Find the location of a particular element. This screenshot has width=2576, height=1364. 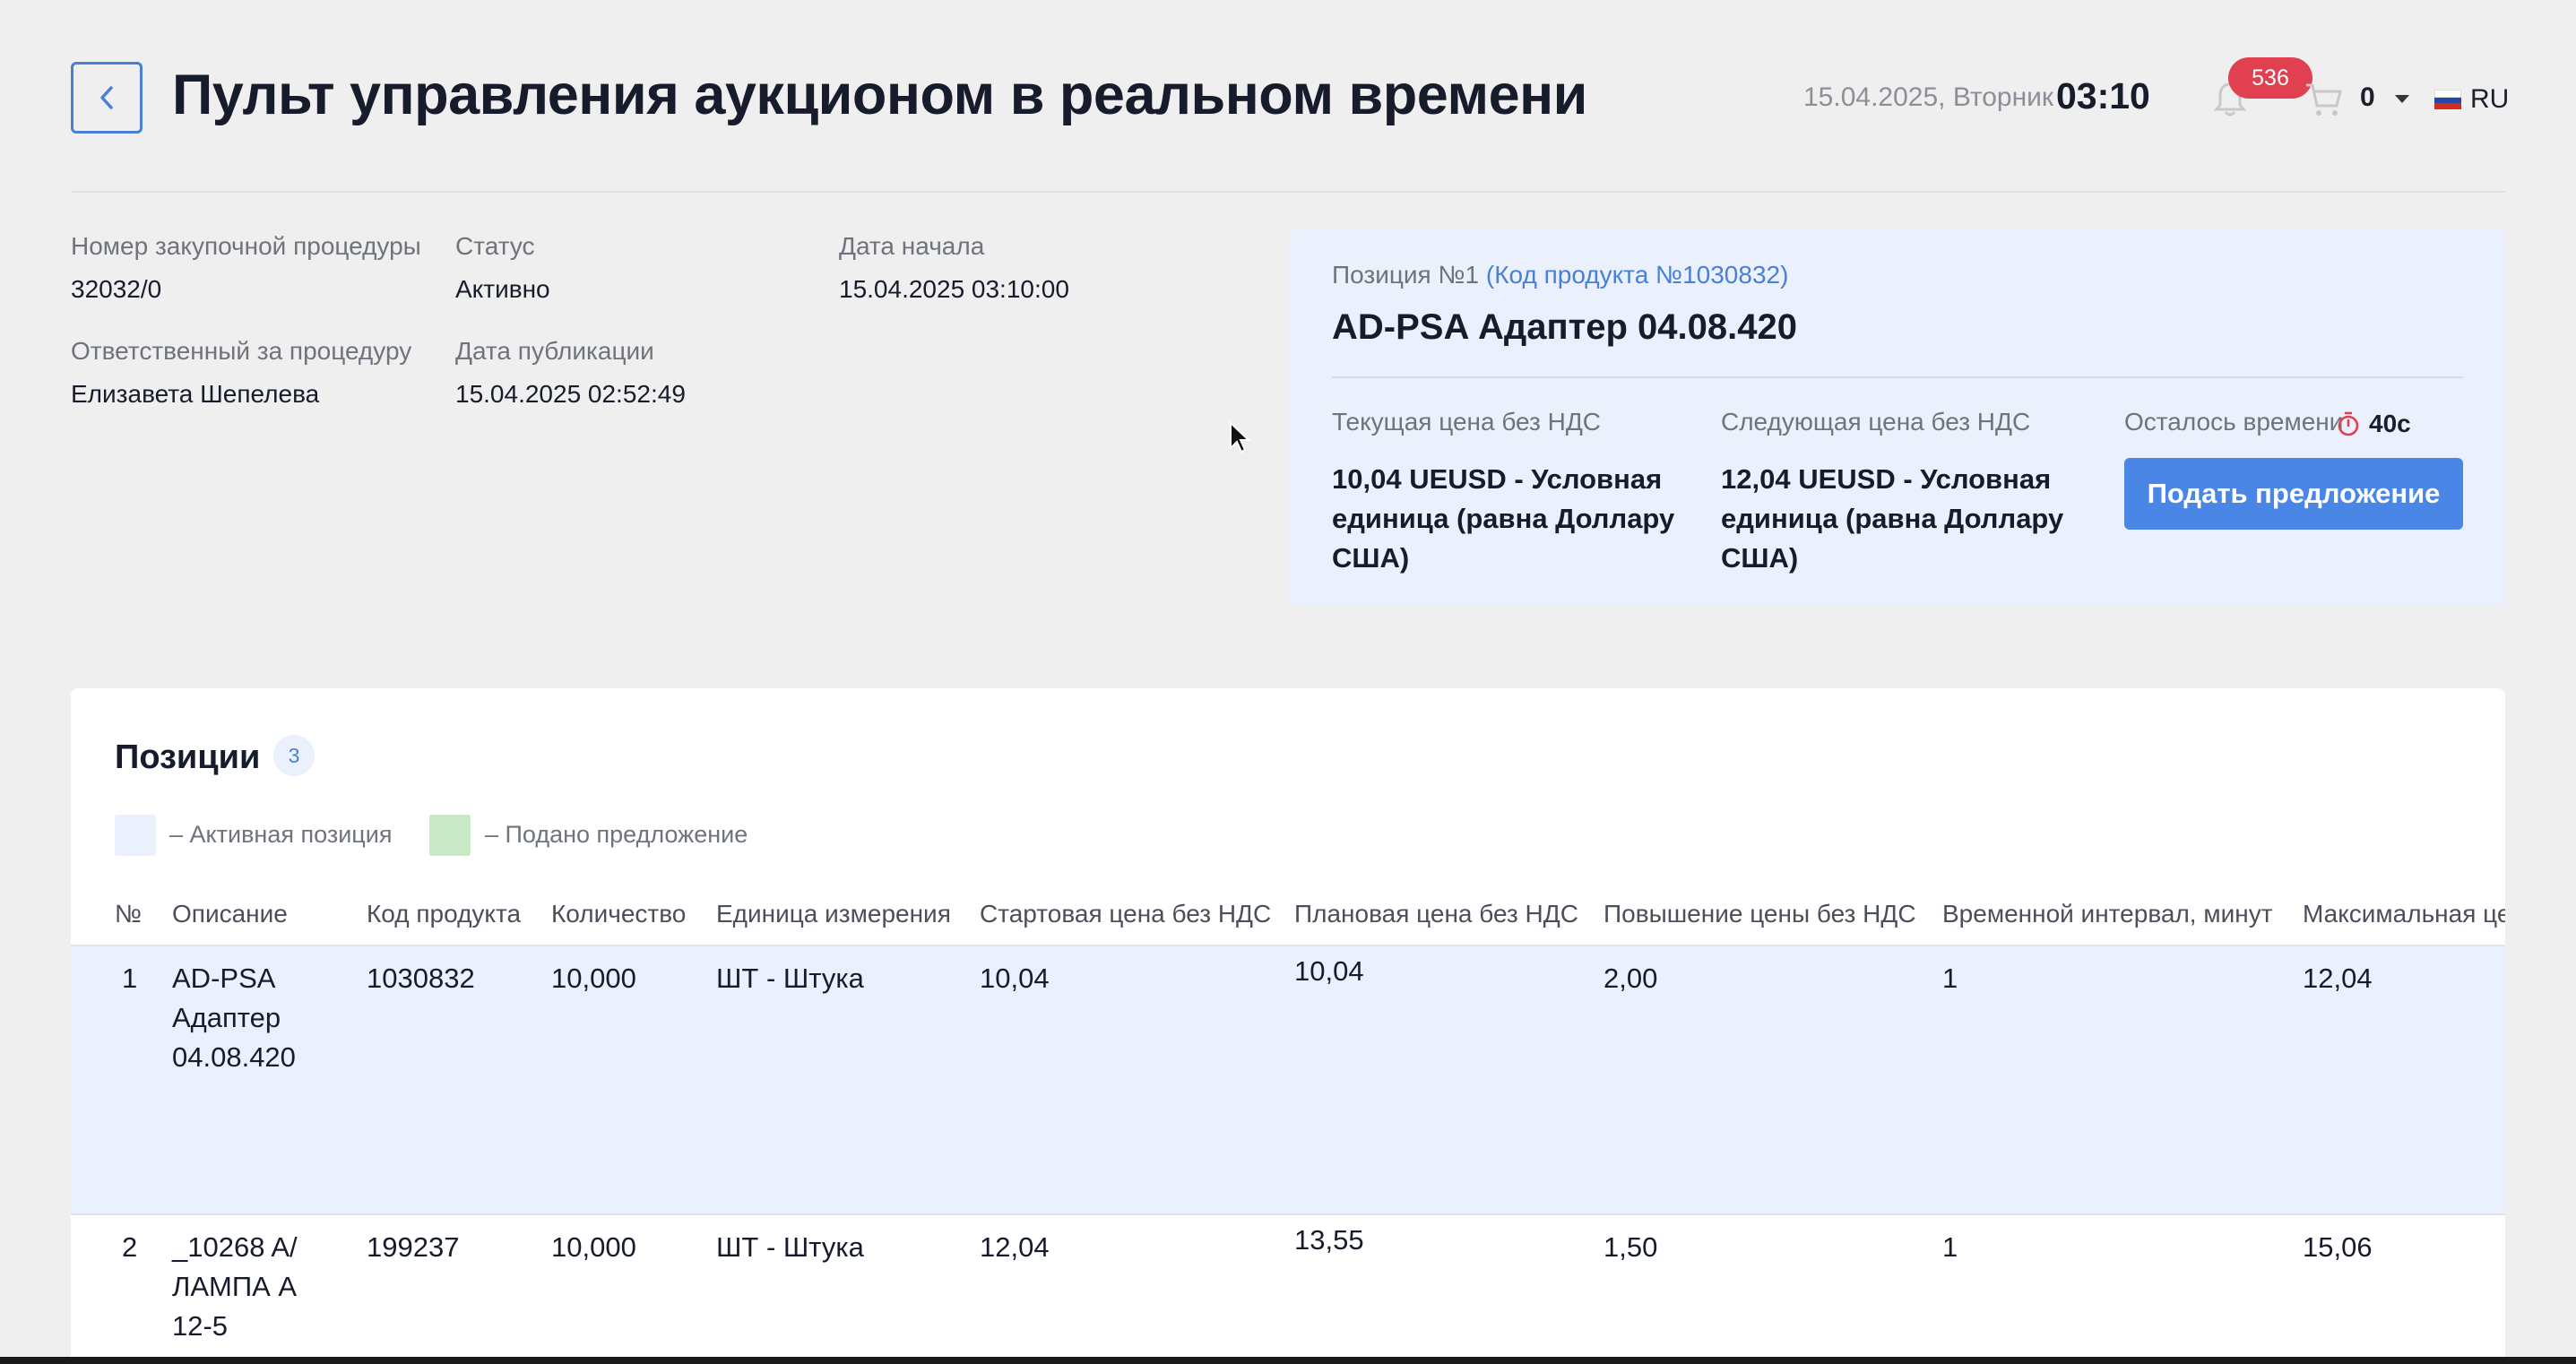

column-header-unit: Единица измерения is located at coordinates (833, 914).